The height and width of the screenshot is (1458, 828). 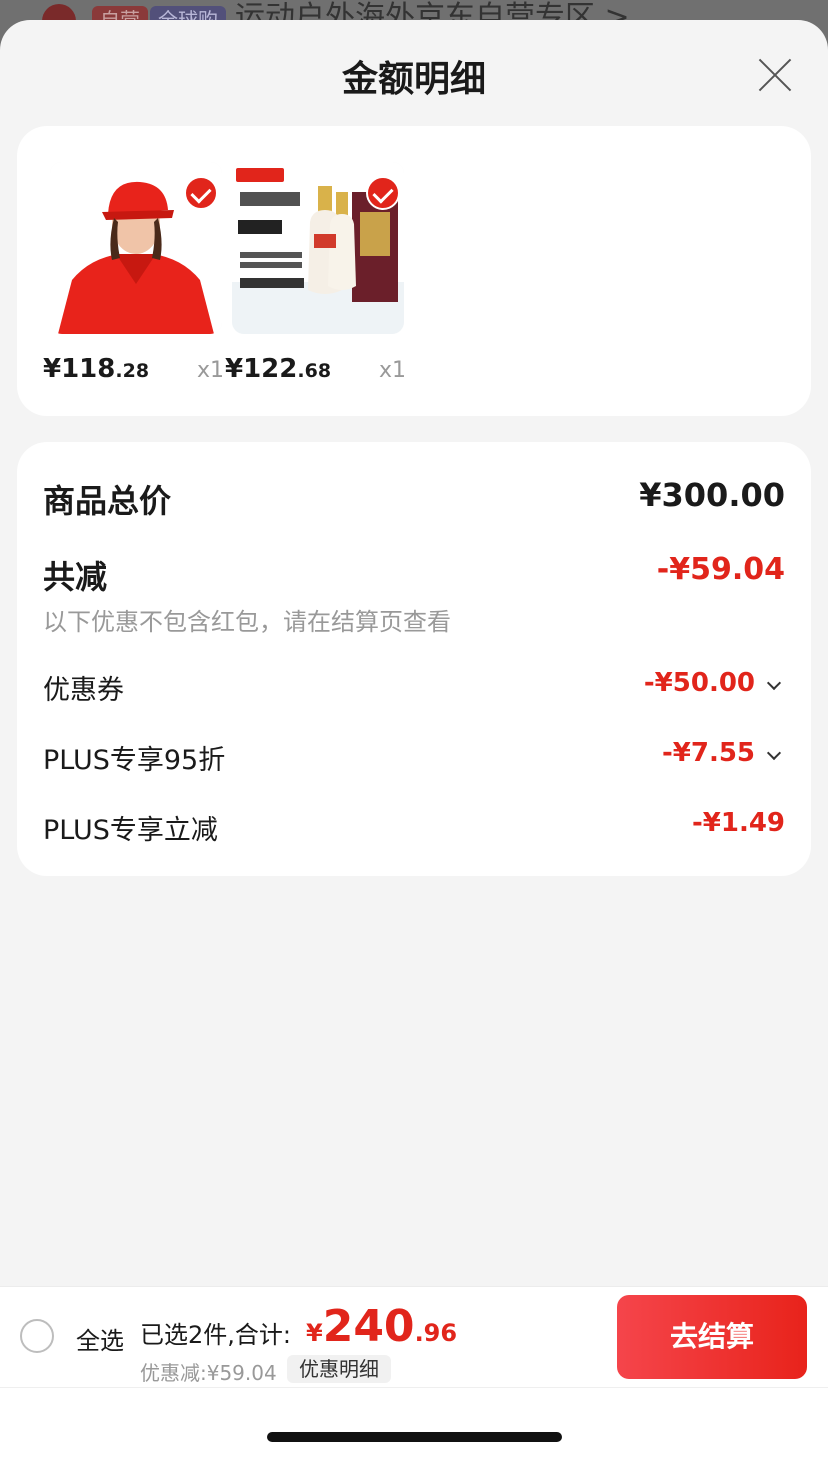 I want to click on sheet-title: 金额明细, so click(x=413, y=79).